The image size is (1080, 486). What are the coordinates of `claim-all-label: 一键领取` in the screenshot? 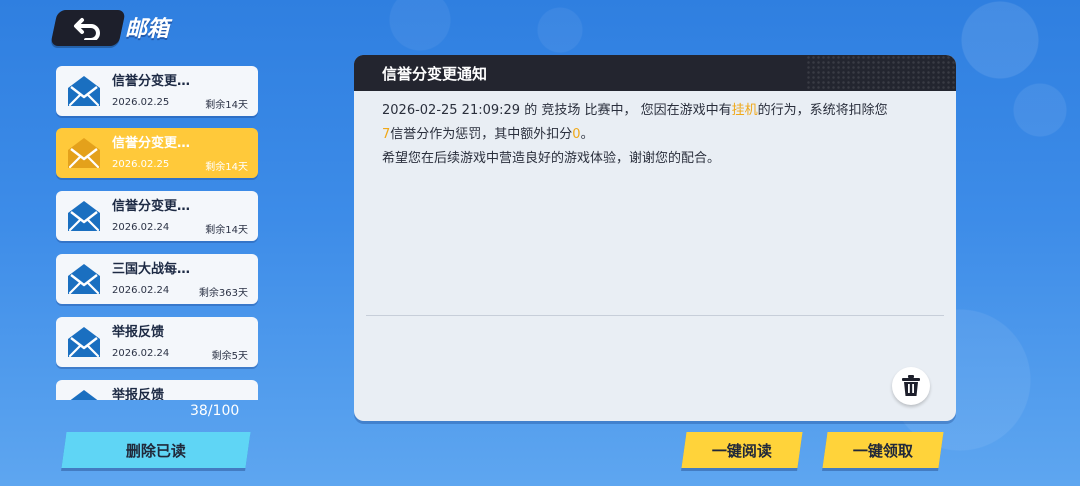 It's located at (882, 450).